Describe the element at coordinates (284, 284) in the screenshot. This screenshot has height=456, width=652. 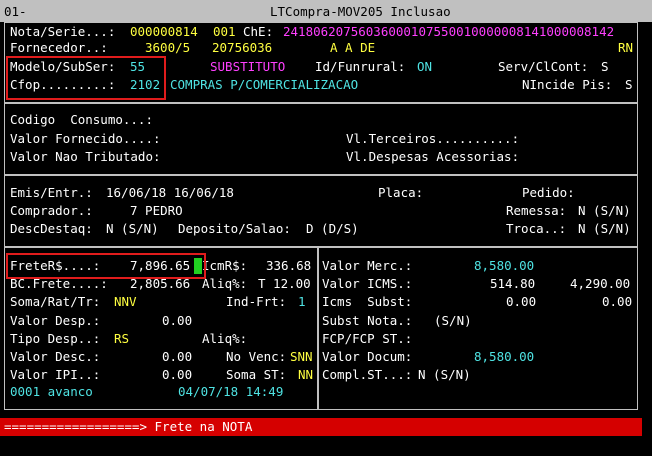
I see `aliq-field: T 12.00` at that location.